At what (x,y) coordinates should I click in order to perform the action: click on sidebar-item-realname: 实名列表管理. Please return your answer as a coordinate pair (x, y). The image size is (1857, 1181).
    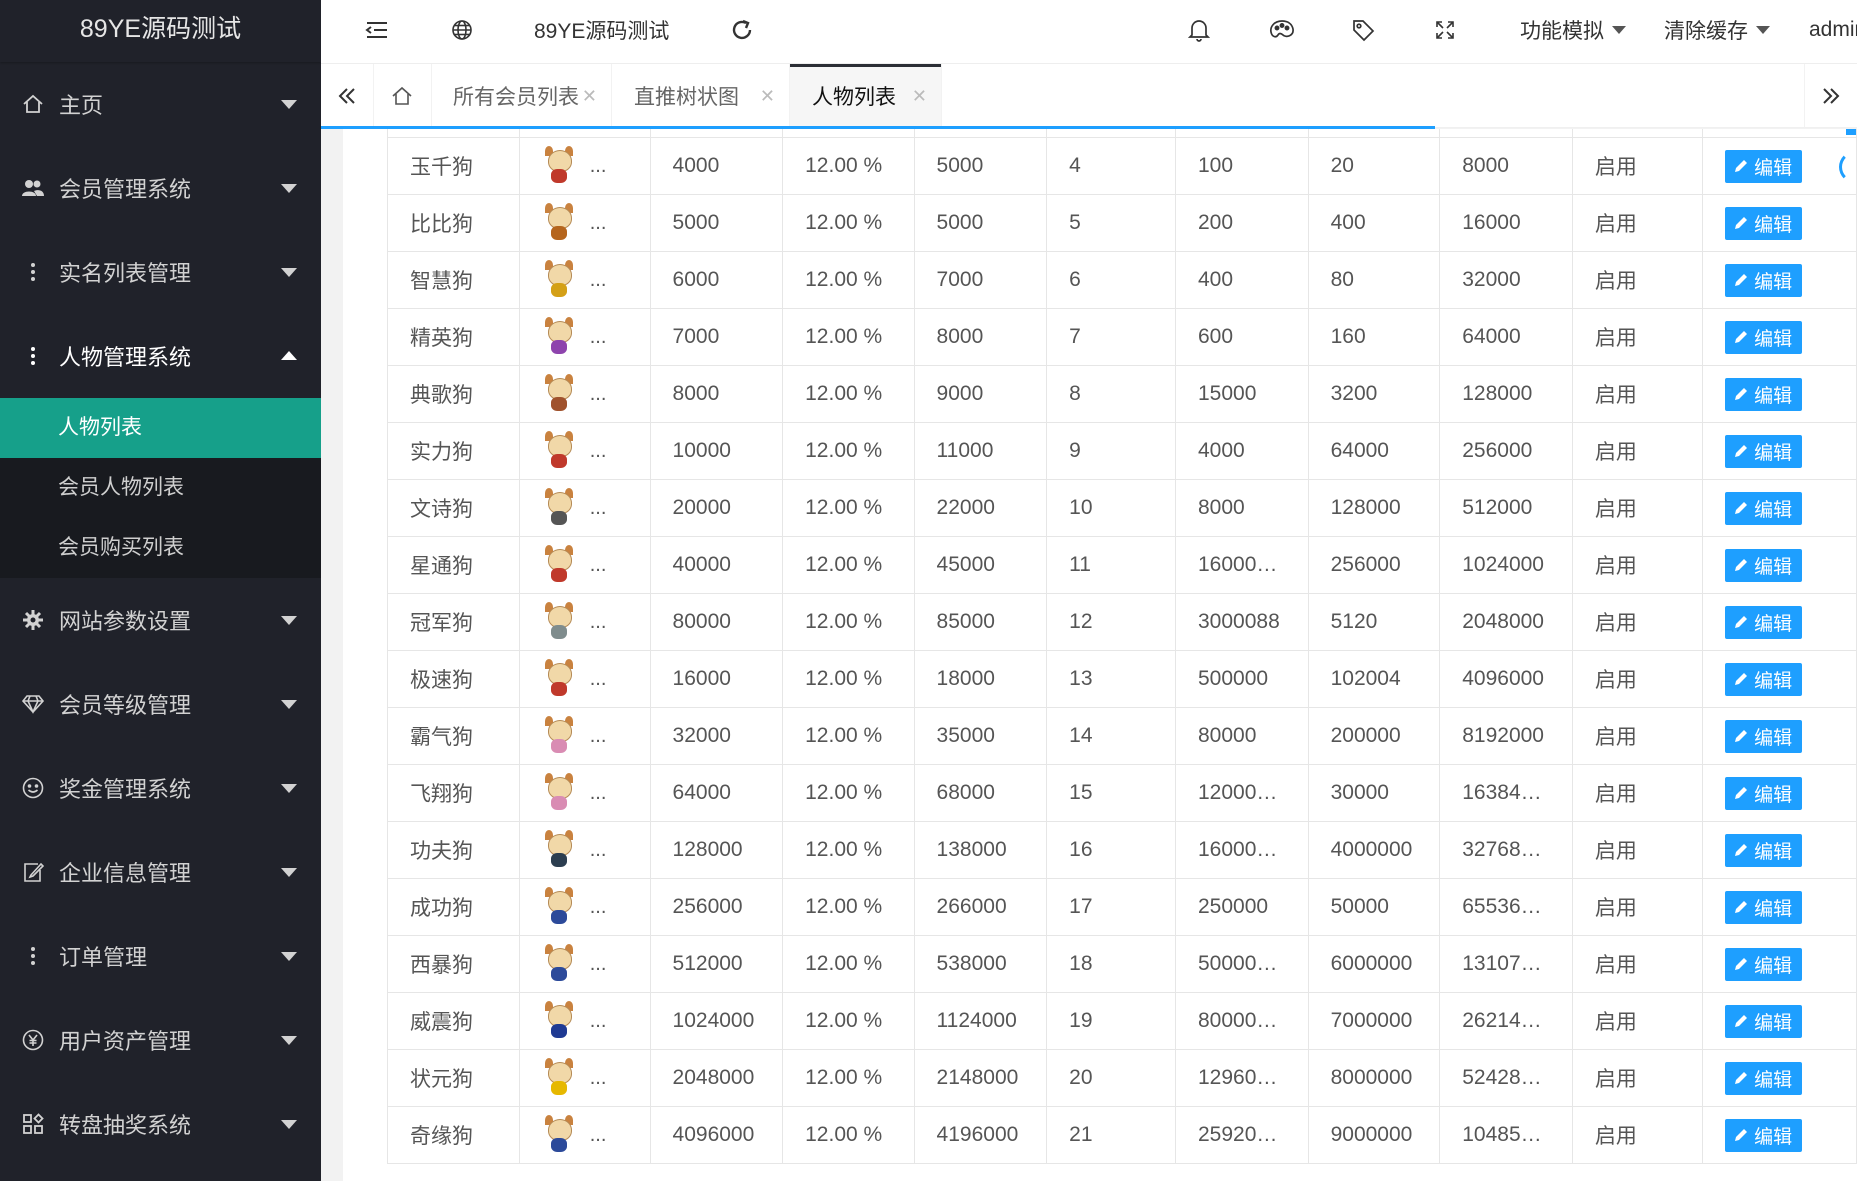
    Looking at the image, I should click on (160, 272).